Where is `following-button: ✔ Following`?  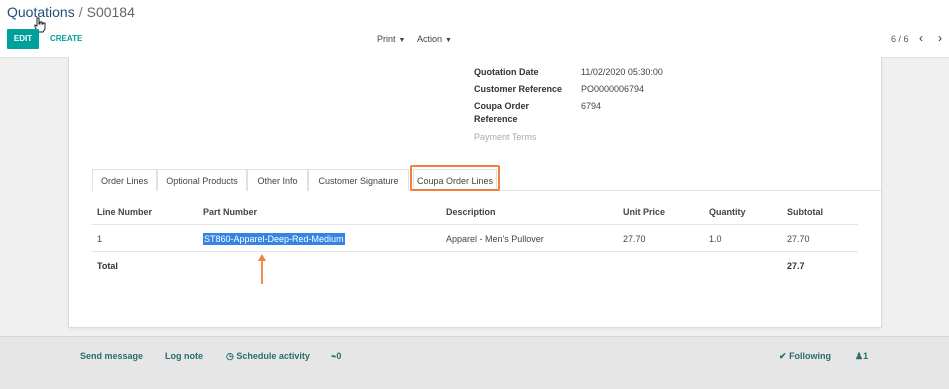 following-button: ✔ Following is located at coordinates (805, 356).